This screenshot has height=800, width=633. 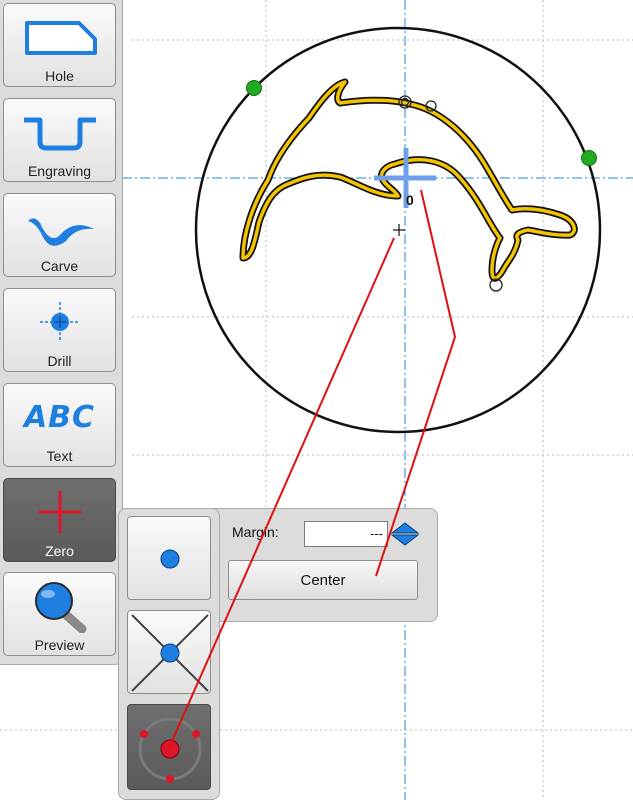 I want to click on zero-icon, so click(x=59, y=512).